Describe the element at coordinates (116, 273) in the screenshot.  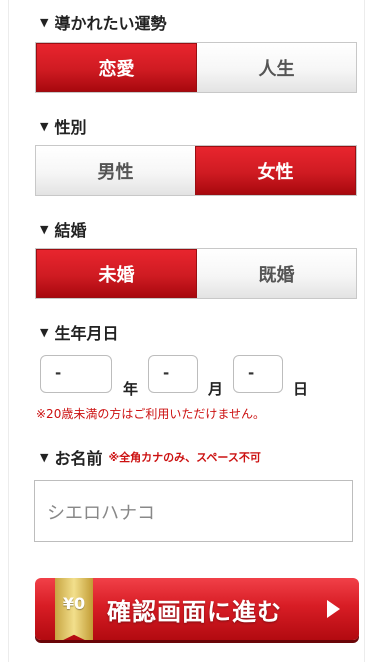
I see `marriage-option-single: 未婚` at that location.